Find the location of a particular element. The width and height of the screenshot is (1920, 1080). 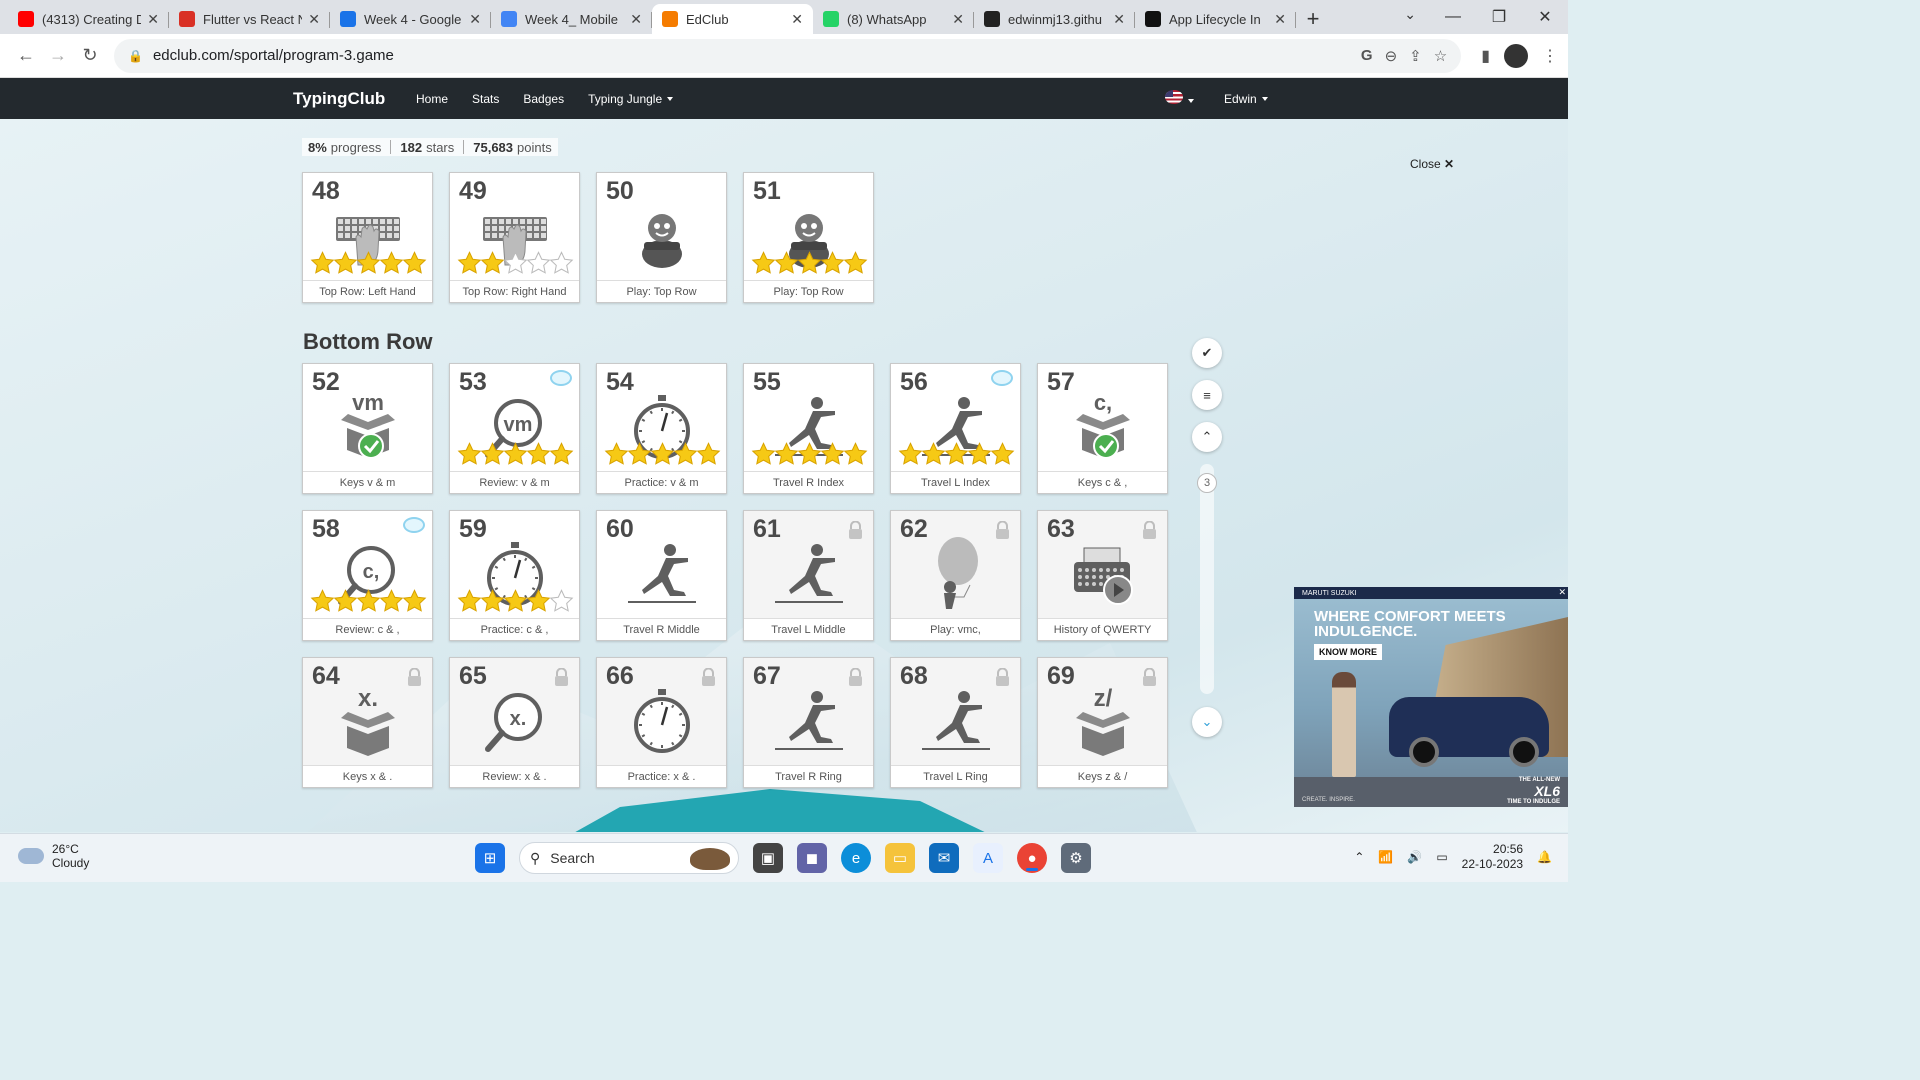

lesson-card: 64 x. Keys x & . is located at coordinates (367, 722).